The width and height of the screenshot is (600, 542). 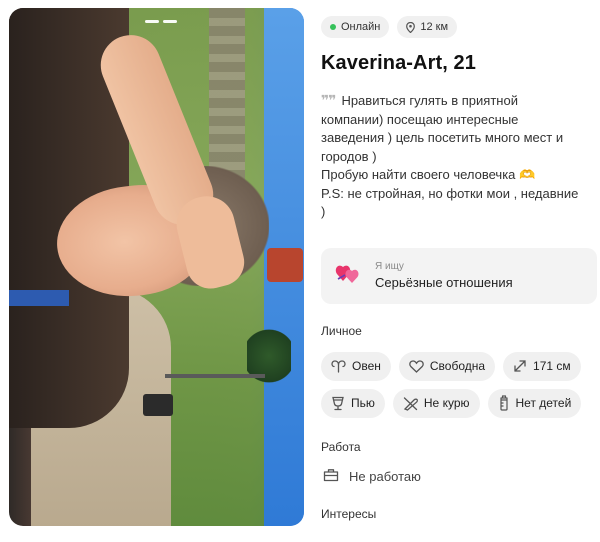 I want to click on tag-relationship: Свободна, so click(x=447, y=366).